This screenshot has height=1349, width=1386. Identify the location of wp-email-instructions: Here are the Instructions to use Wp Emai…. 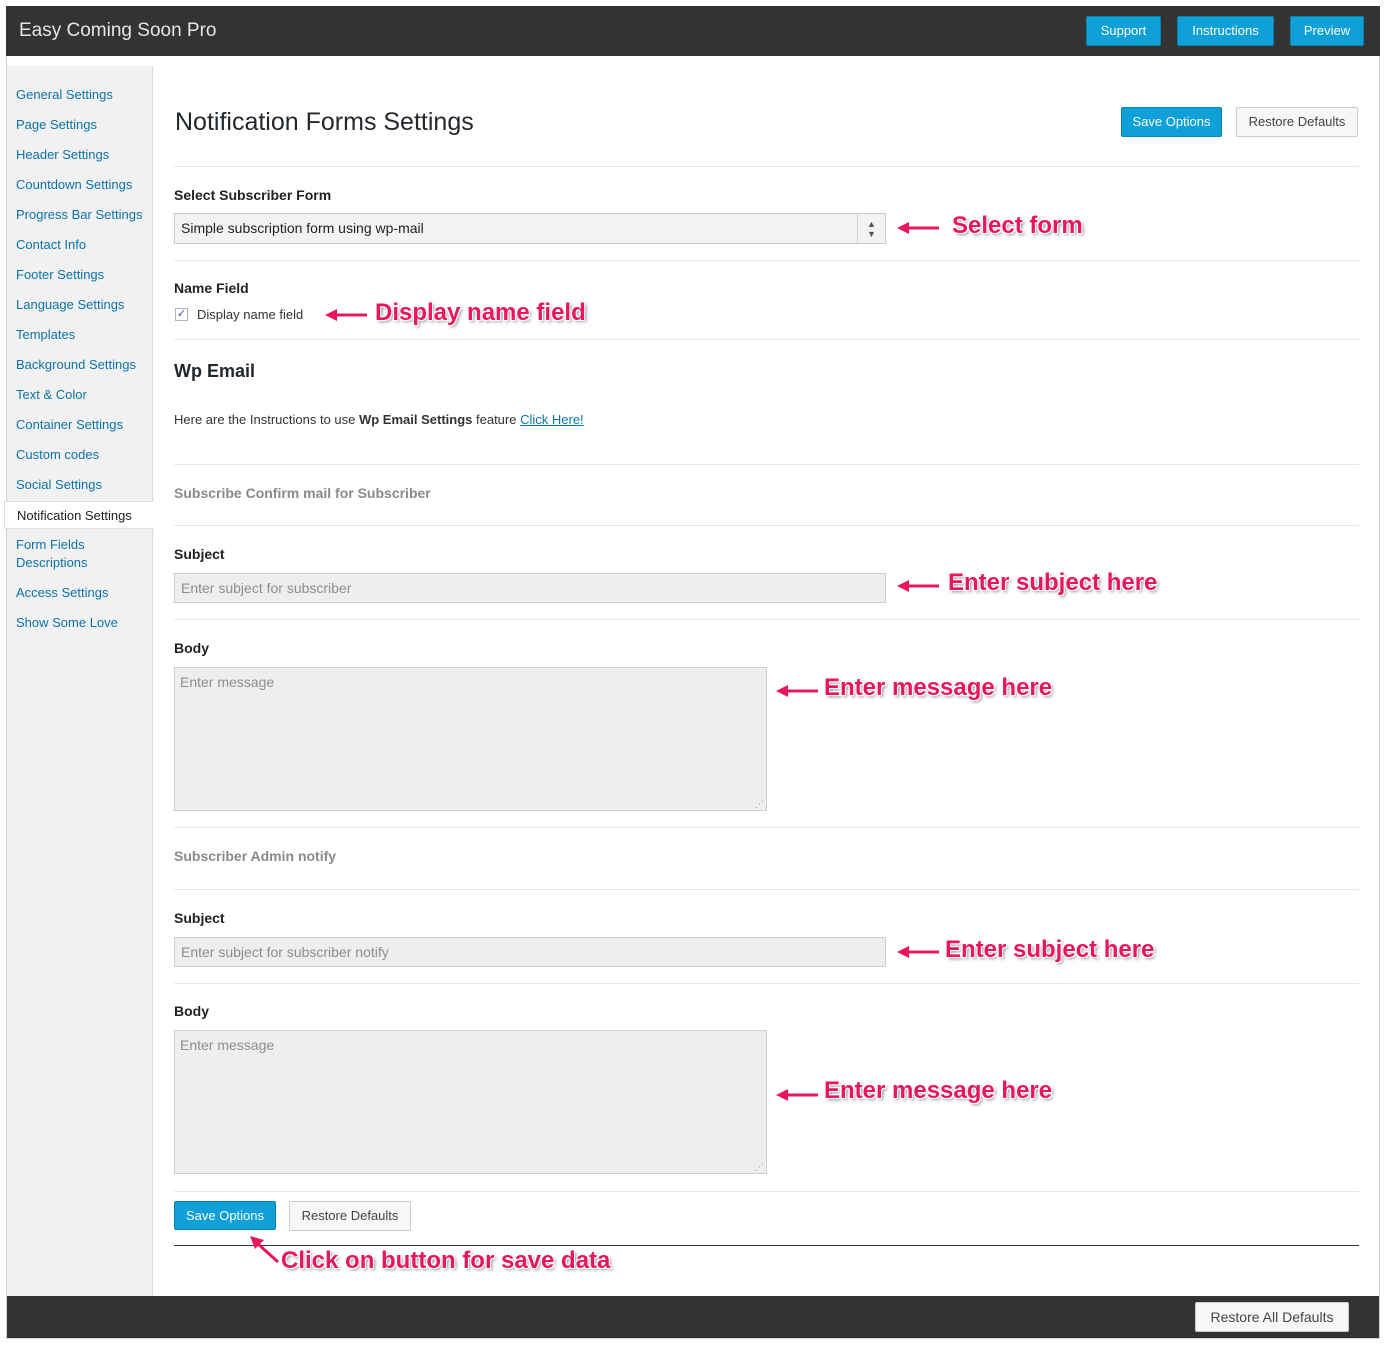
(379, 419).